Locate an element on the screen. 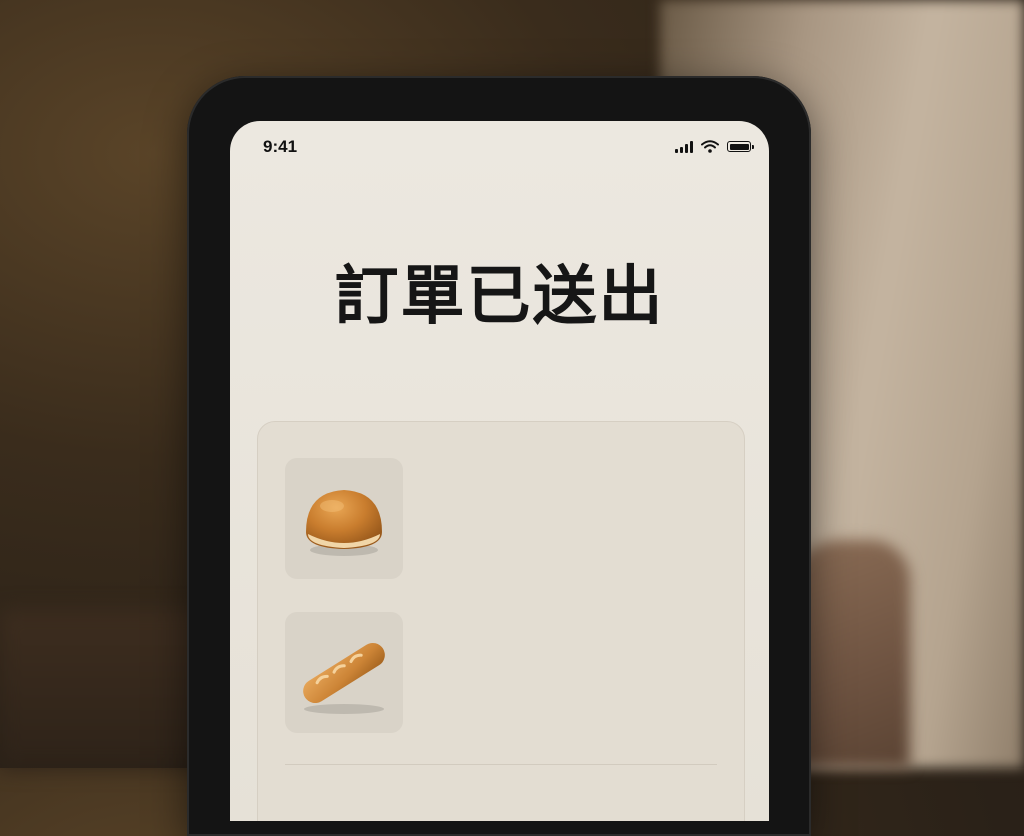 This screenshot has width=1024, height=836. battery-icon is located at coordinates (740, 146).